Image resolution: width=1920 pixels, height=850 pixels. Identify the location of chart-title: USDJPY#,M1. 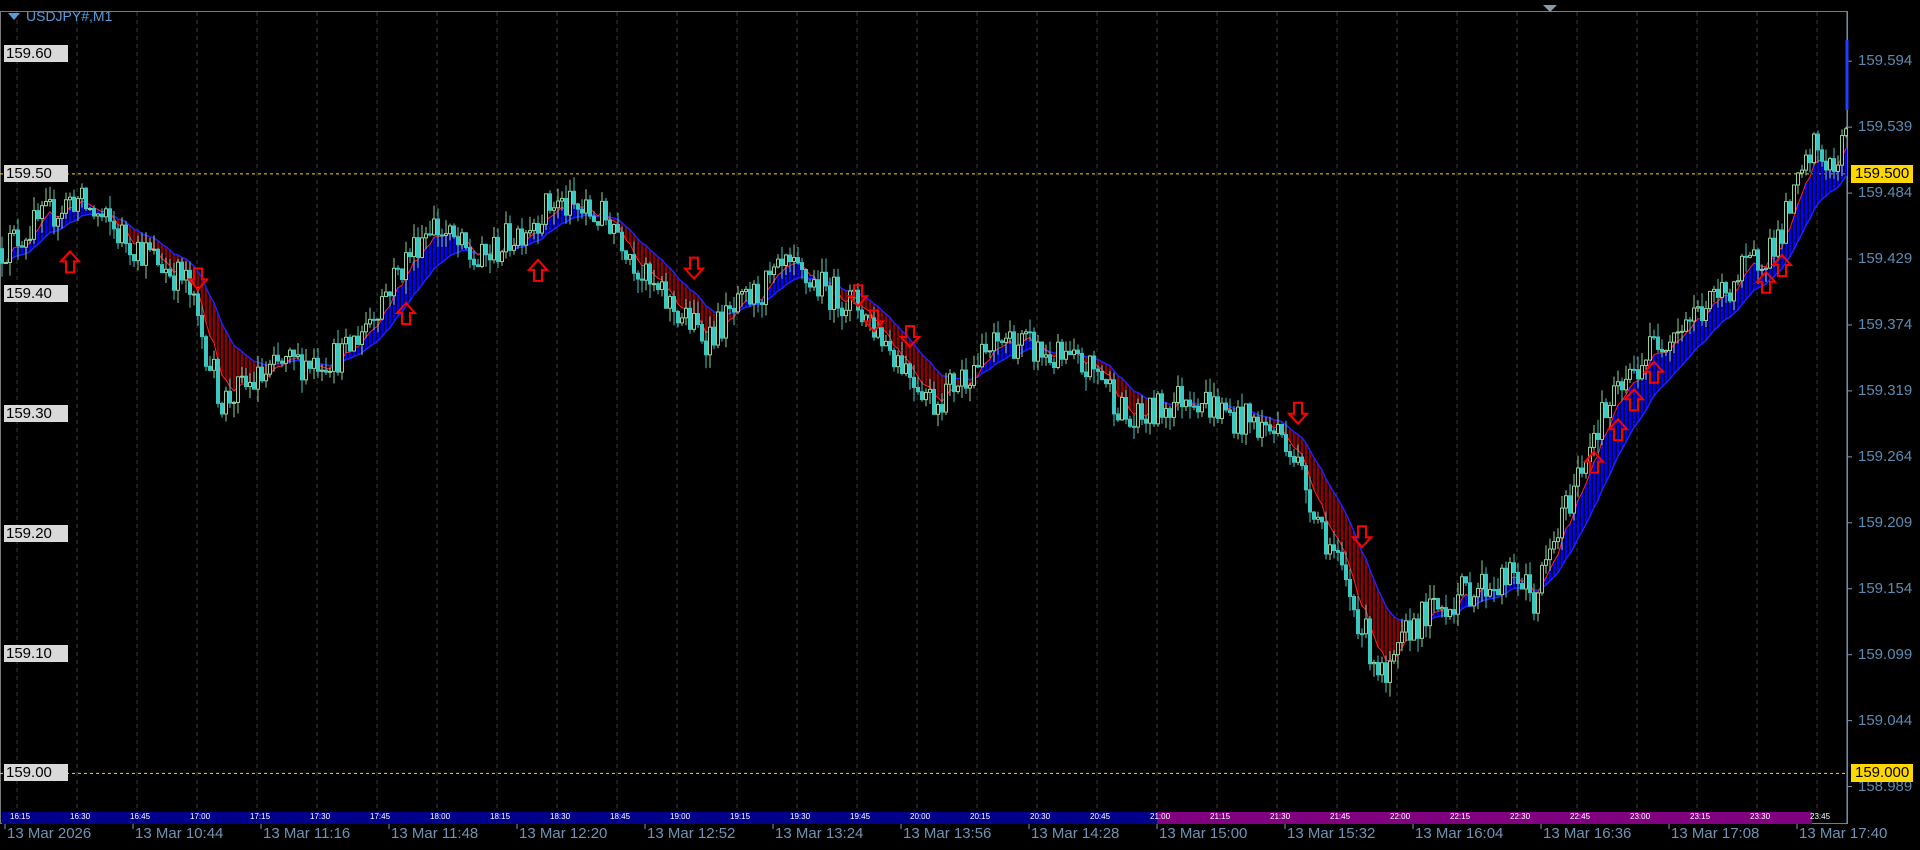
(60, 16).